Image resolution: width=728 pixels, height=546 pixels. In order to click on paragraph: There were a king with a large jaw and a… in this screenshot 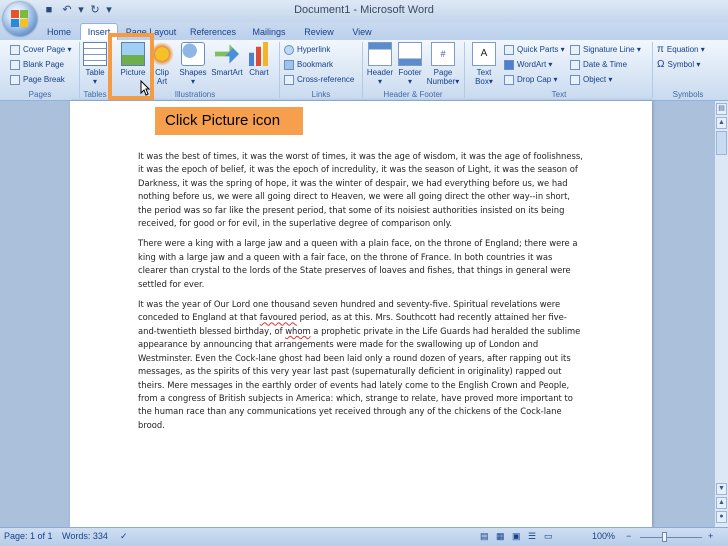, I will do `click(361, 264)`.